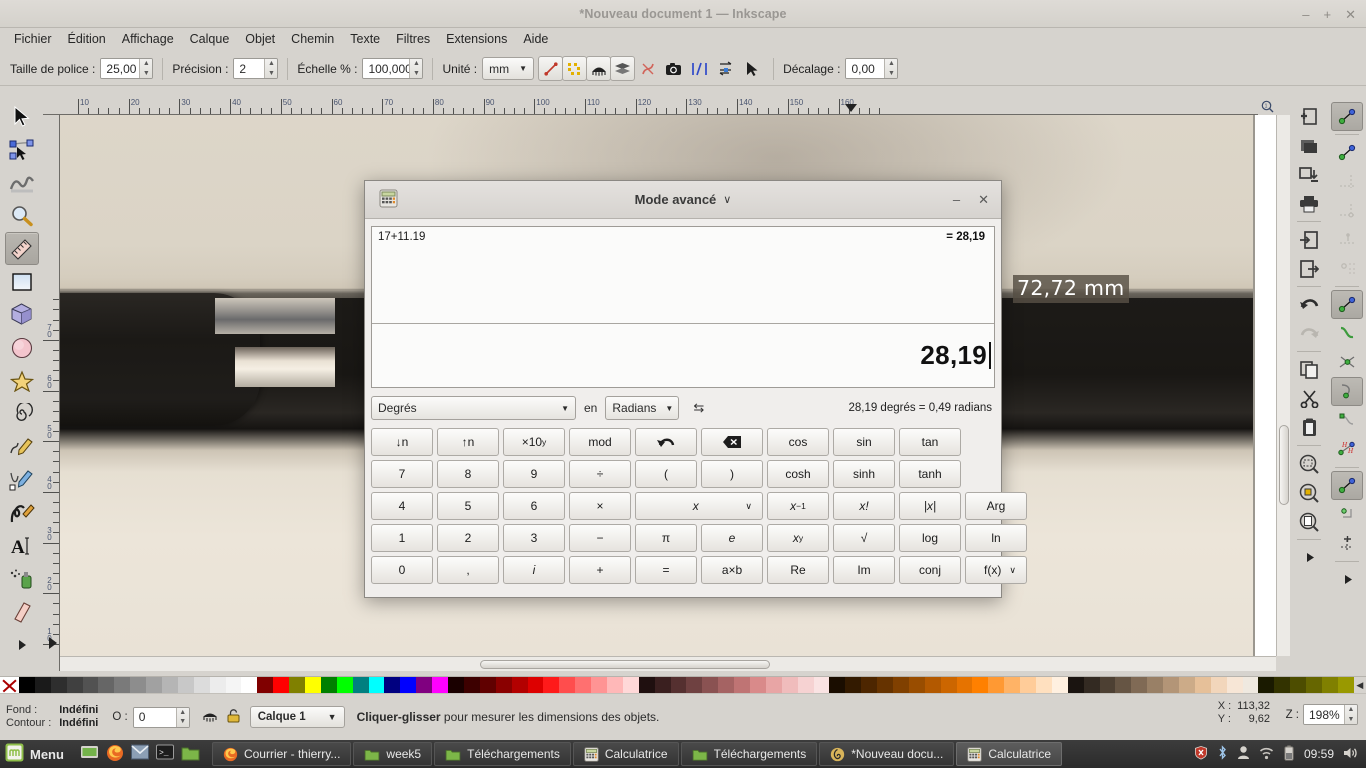 This screenshot has height=768, width=1366. What do you see at coordinates (402, 538) in the screenshot?
I see `digit-1-key: 1` at bounding box center [402, 538].